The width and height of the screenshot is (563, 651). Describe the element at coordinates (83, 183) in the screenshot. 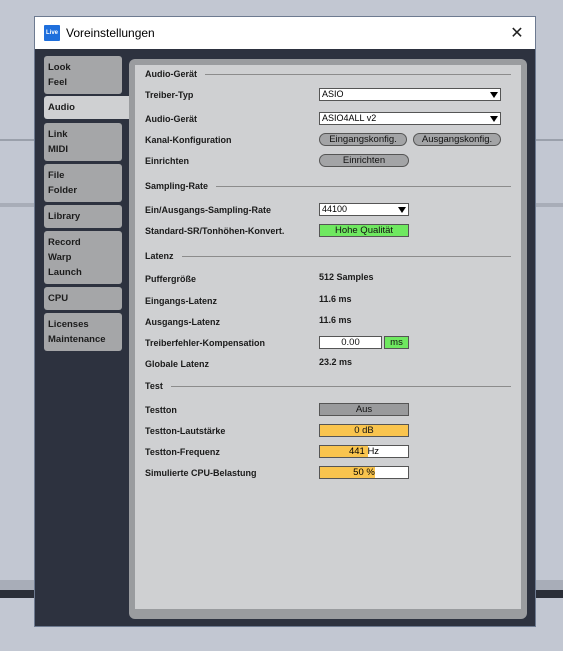

I see `tab-file-folder: File Folder` at that location.